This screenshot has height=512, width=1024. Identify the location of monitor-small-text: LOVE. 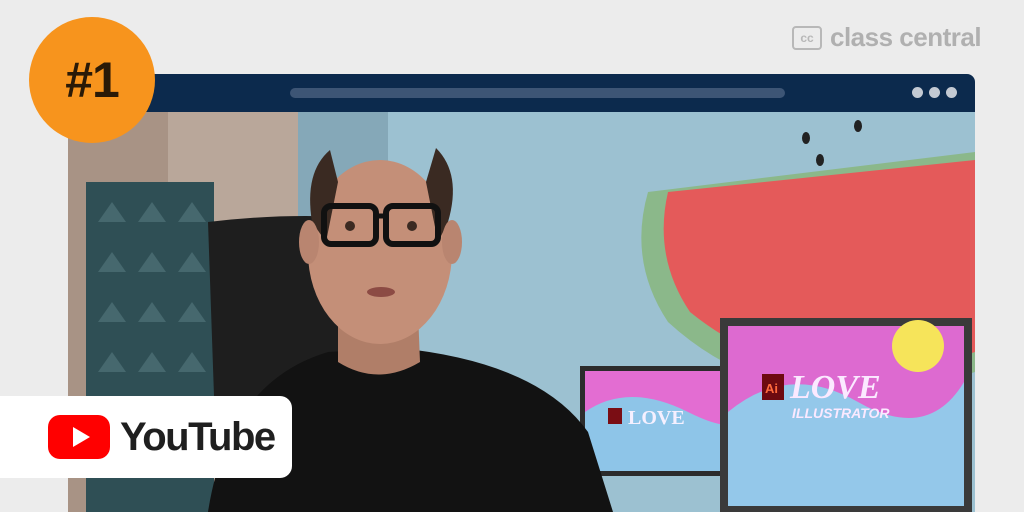
(656, 418).